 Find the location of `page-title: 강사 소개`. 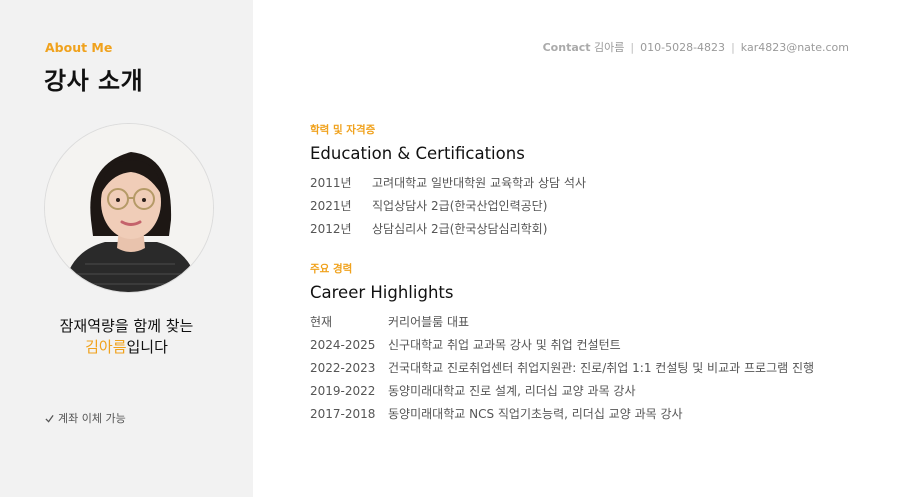

page-title: 강사 소개 is located at coordinates (94, 81).